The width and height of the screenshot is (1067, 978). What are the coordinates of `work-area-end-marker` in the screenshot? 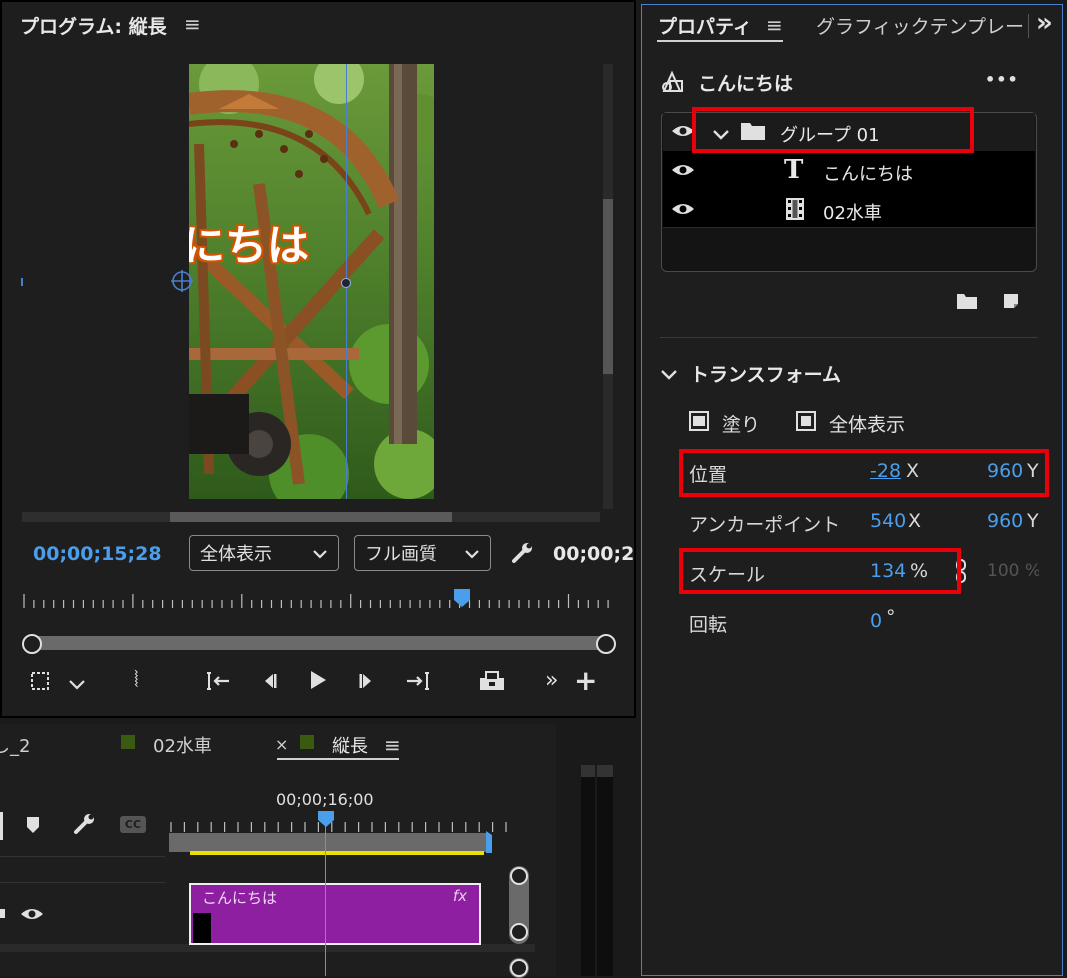 It's located at (491, 844).